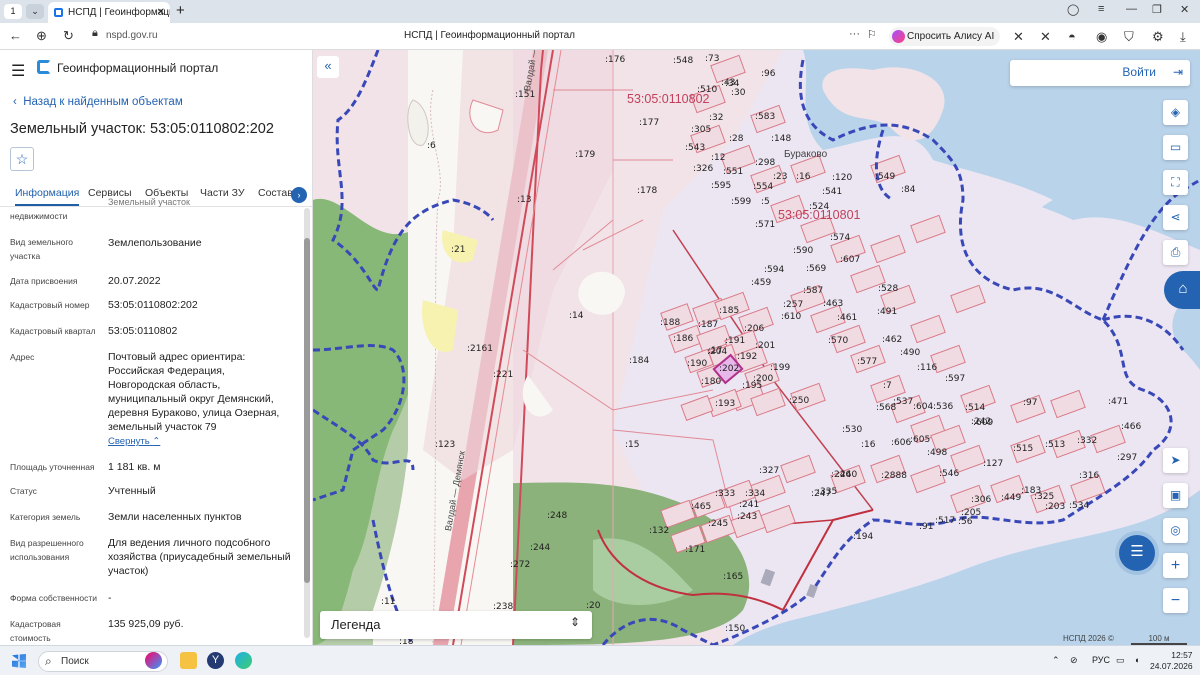 The width and height of the screenshot is (1200, 675). I want to click on yandex-browser-icon: Y, so click(215, 660).